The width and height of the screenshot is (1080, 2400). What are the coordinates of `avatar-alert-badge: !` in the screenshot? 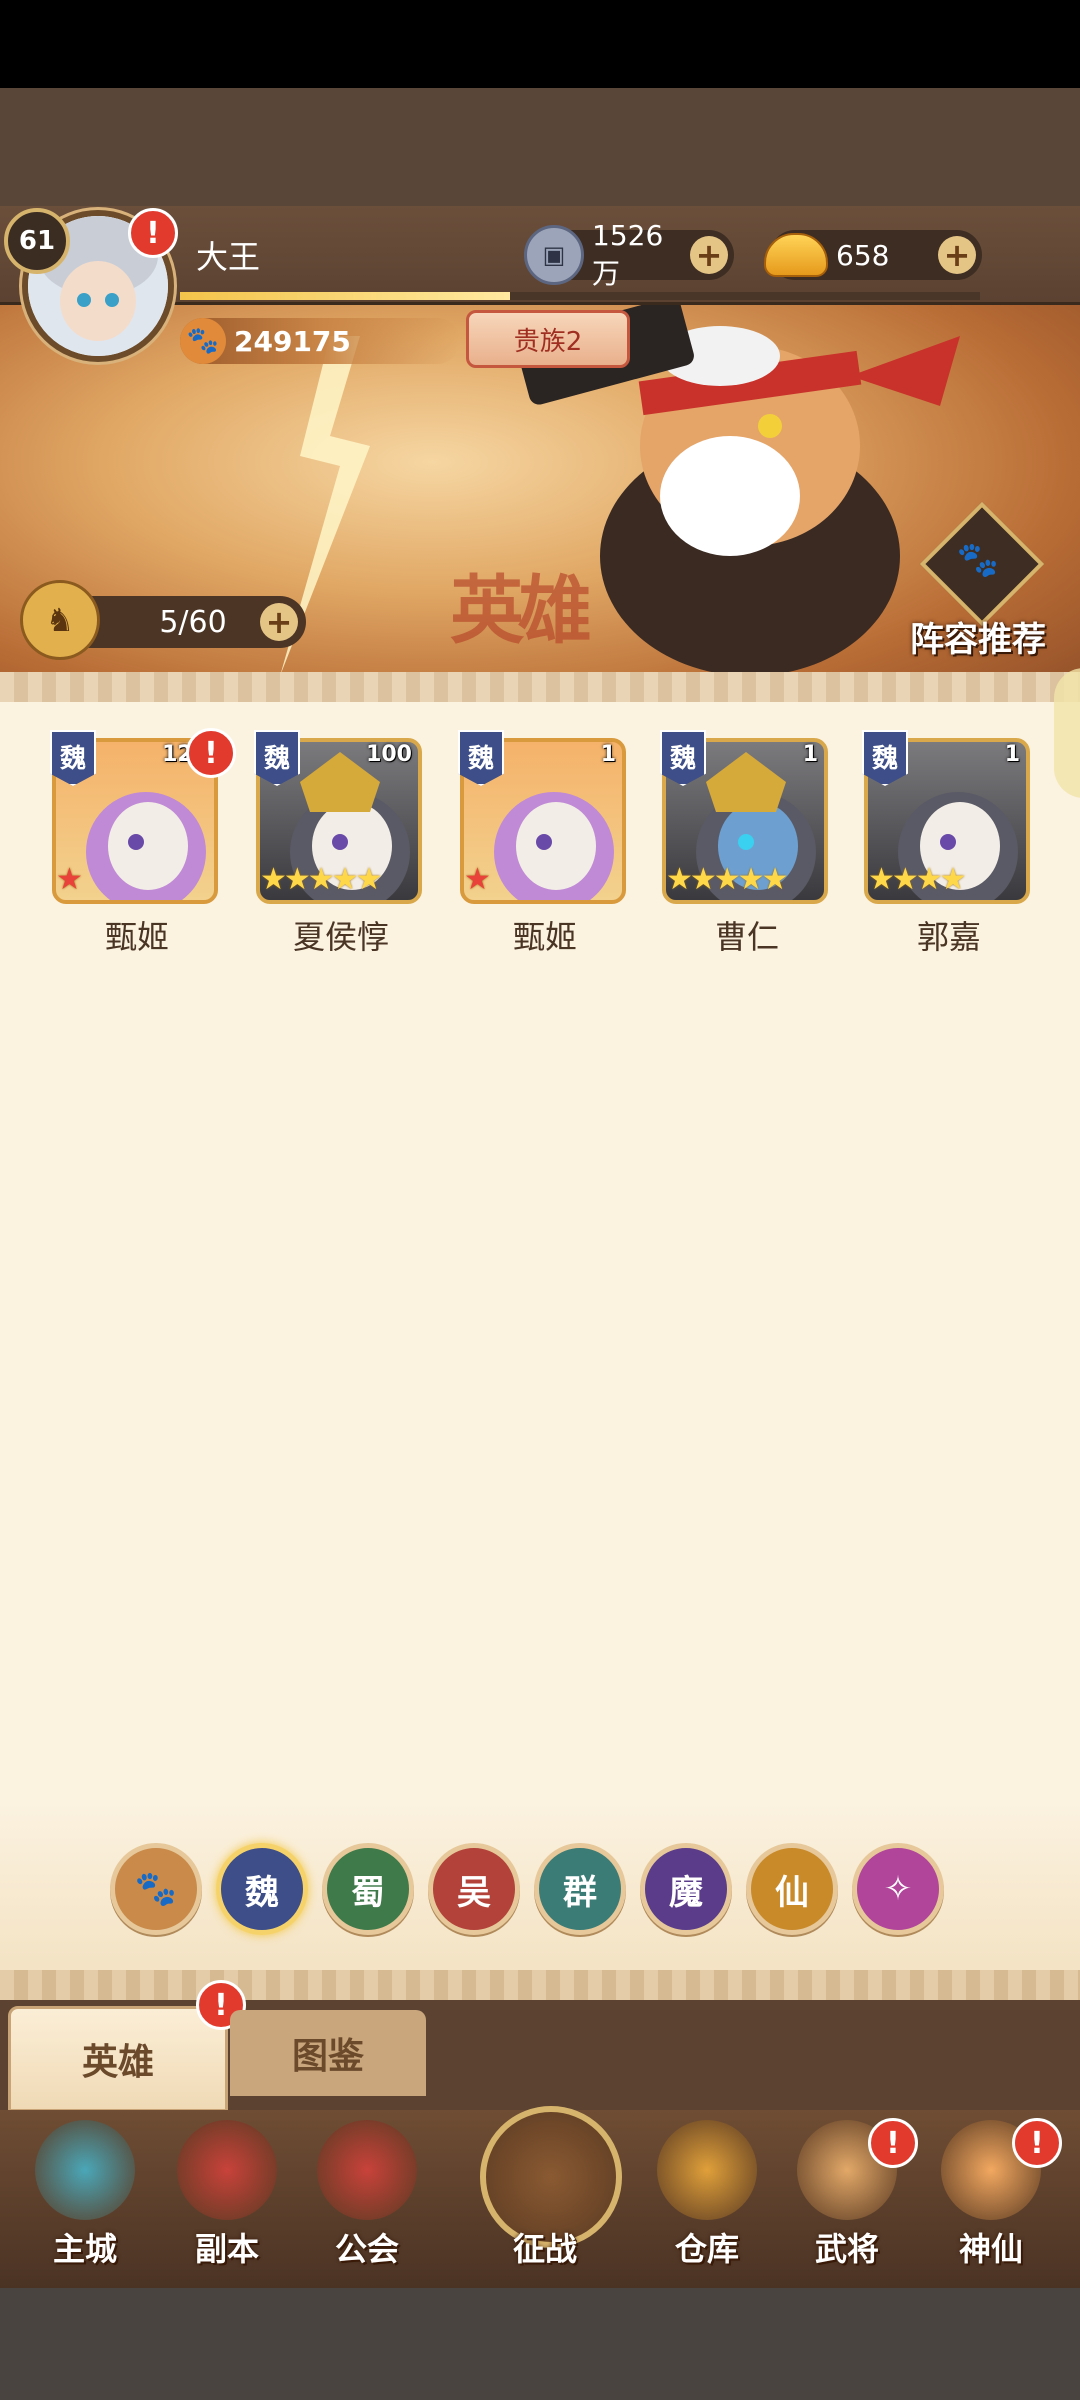 It's located at (153, 233).